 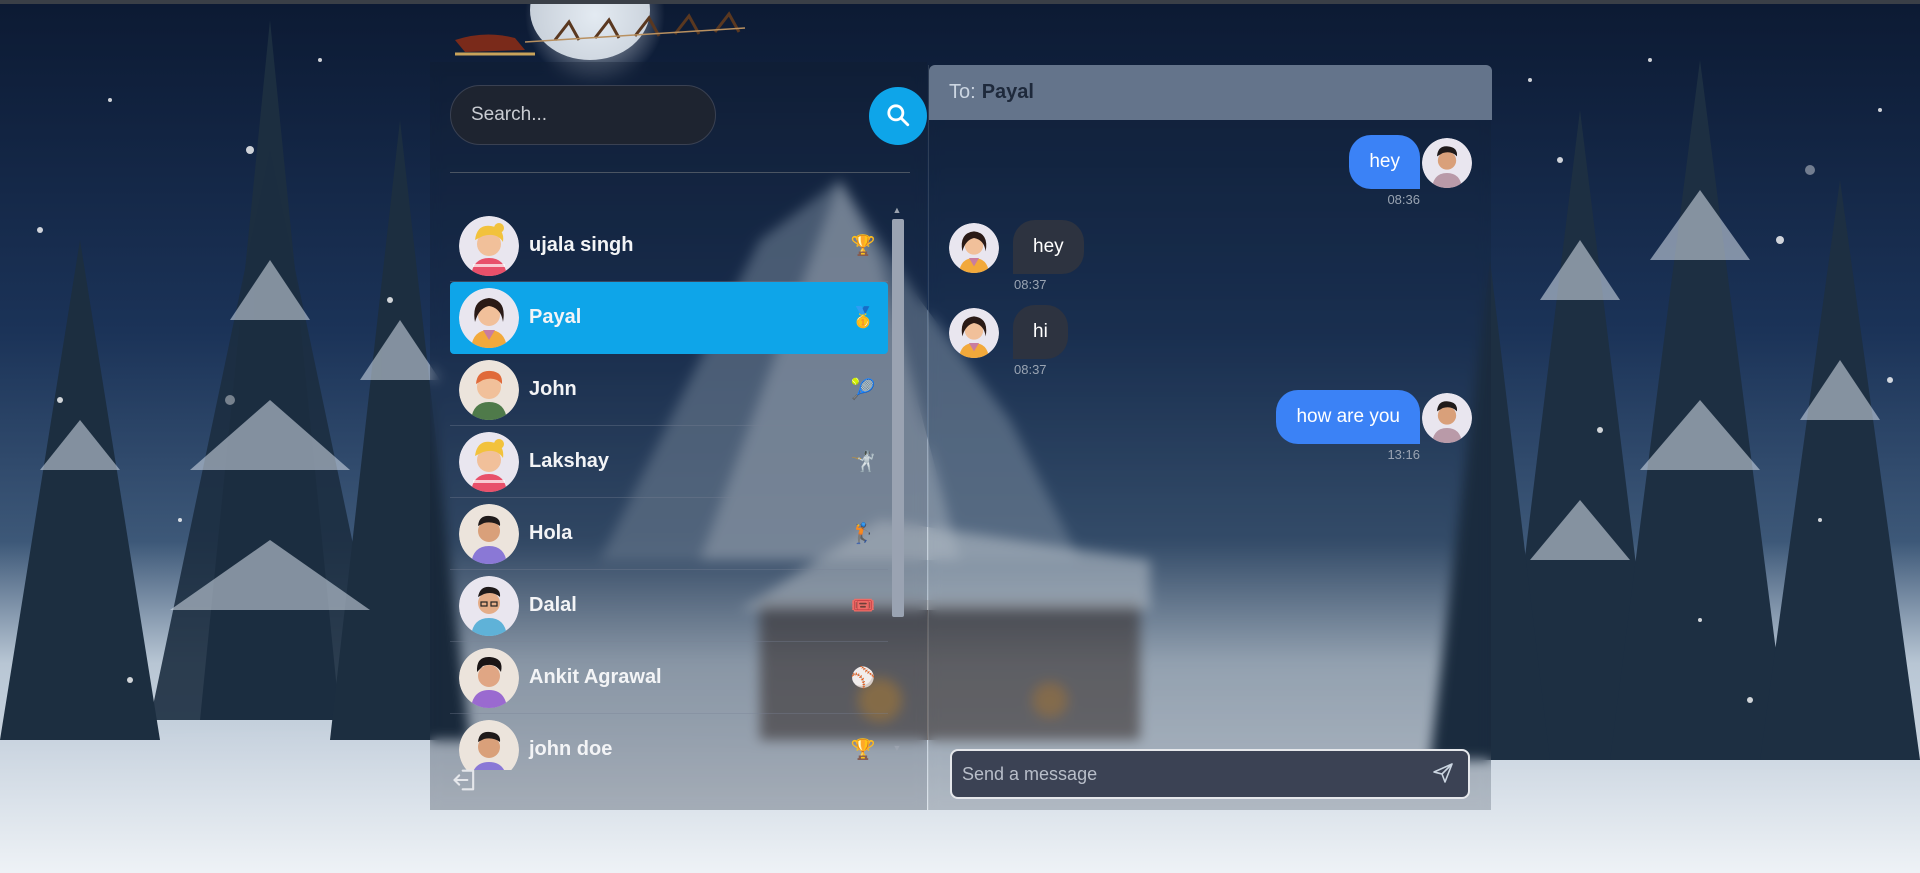 I want to click on contact-list-scrollbar: ▲ ▼, so click(x=897, y=482).